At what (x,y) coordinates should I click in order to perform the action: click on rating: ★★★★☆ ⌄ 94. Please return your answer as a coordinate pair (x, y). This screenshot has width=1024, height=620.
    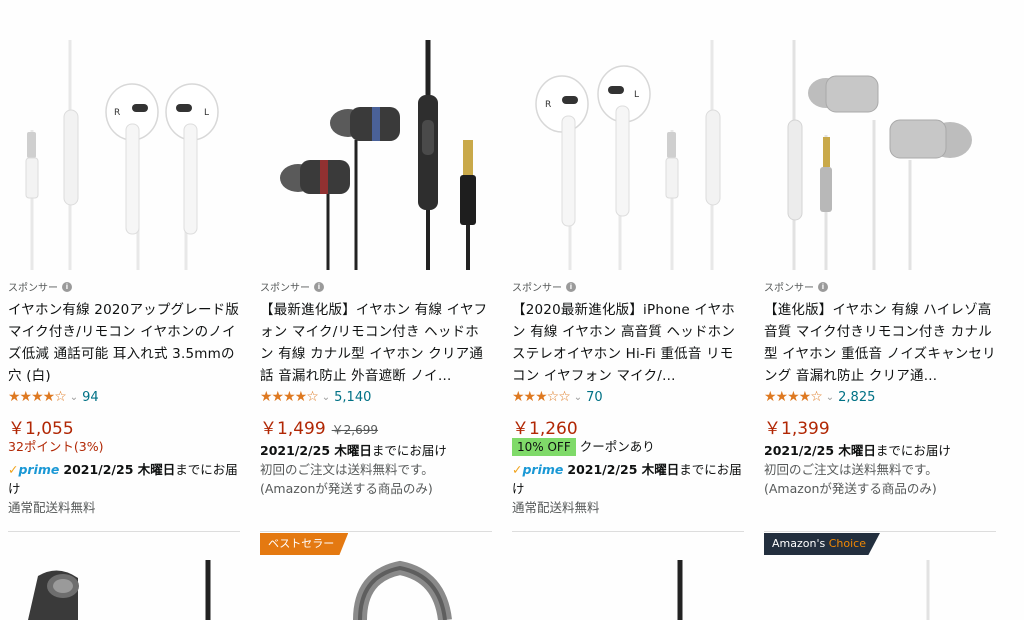
    Looking at the image, I should click on (53, 397).